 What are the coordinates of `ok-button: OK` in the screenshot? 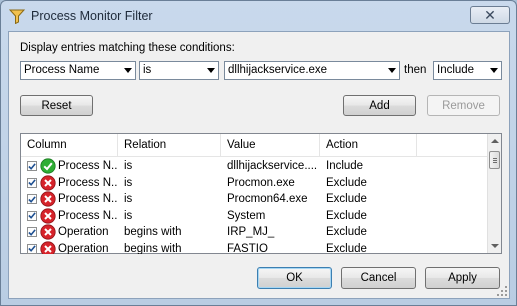 It's located at (294, 278).